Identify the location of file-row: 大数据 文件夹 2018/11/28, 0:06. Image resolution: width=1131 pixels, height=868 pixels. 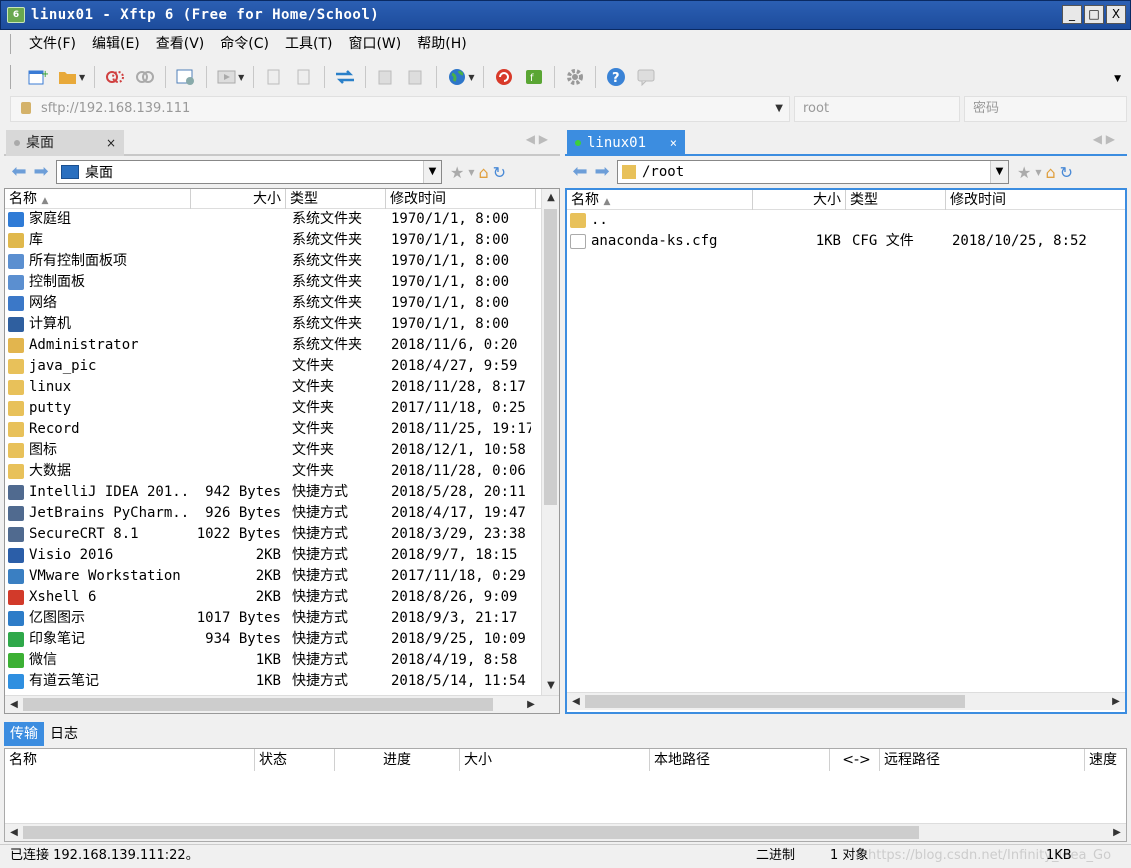
(282, 471).